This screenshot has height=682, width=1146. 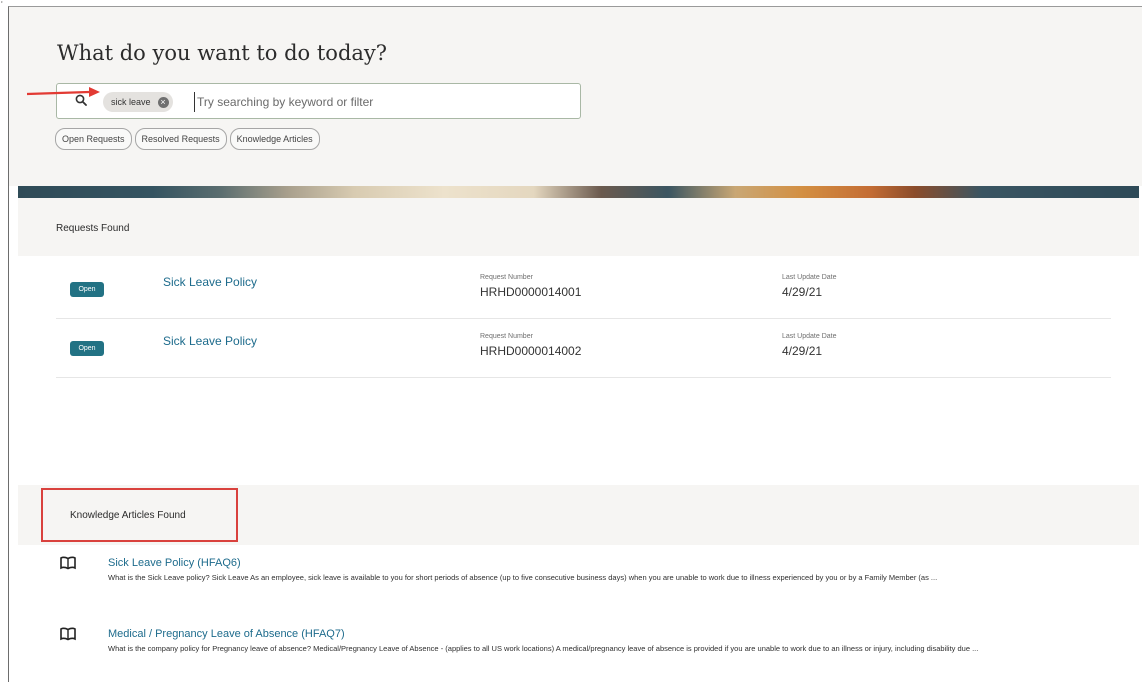 I want to click on chip-label: sick leave, so click(x=131, y=102).